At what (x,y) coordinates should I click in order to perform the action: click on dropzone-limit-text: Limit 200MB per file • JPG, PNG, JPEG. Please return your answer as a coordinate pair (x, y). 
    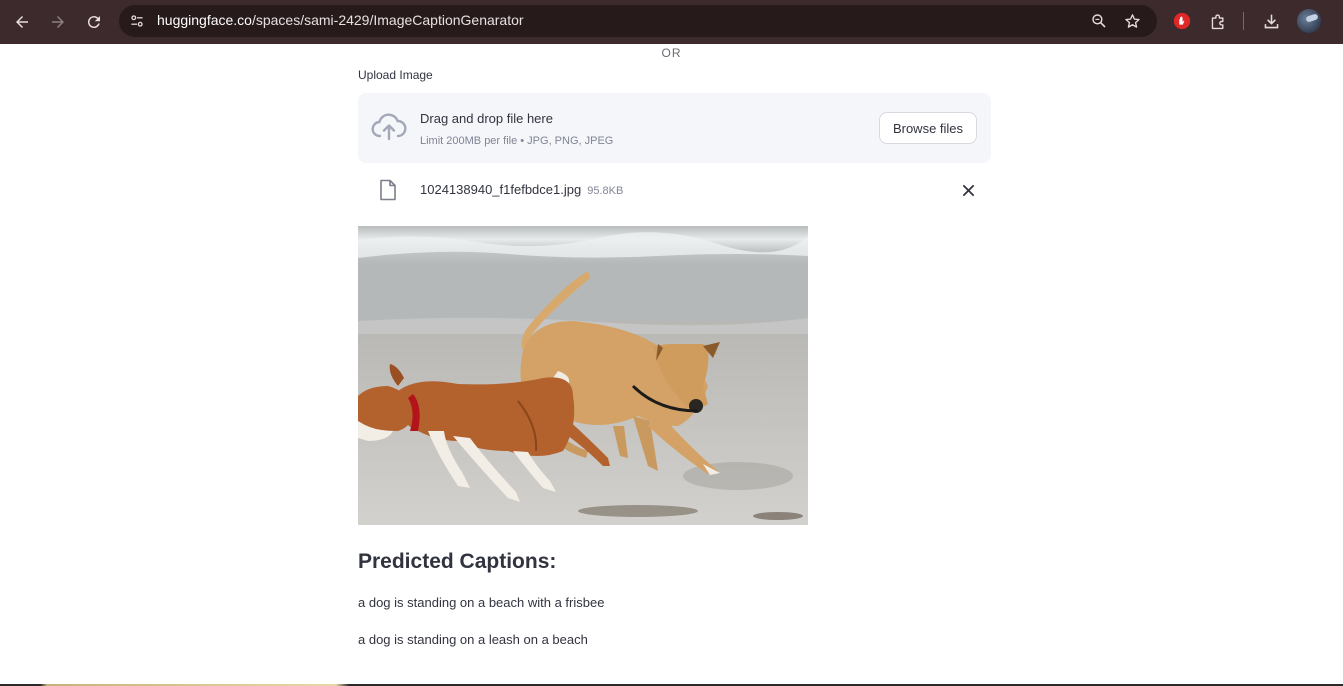
    Looking at the image, I should click on (517, 141).